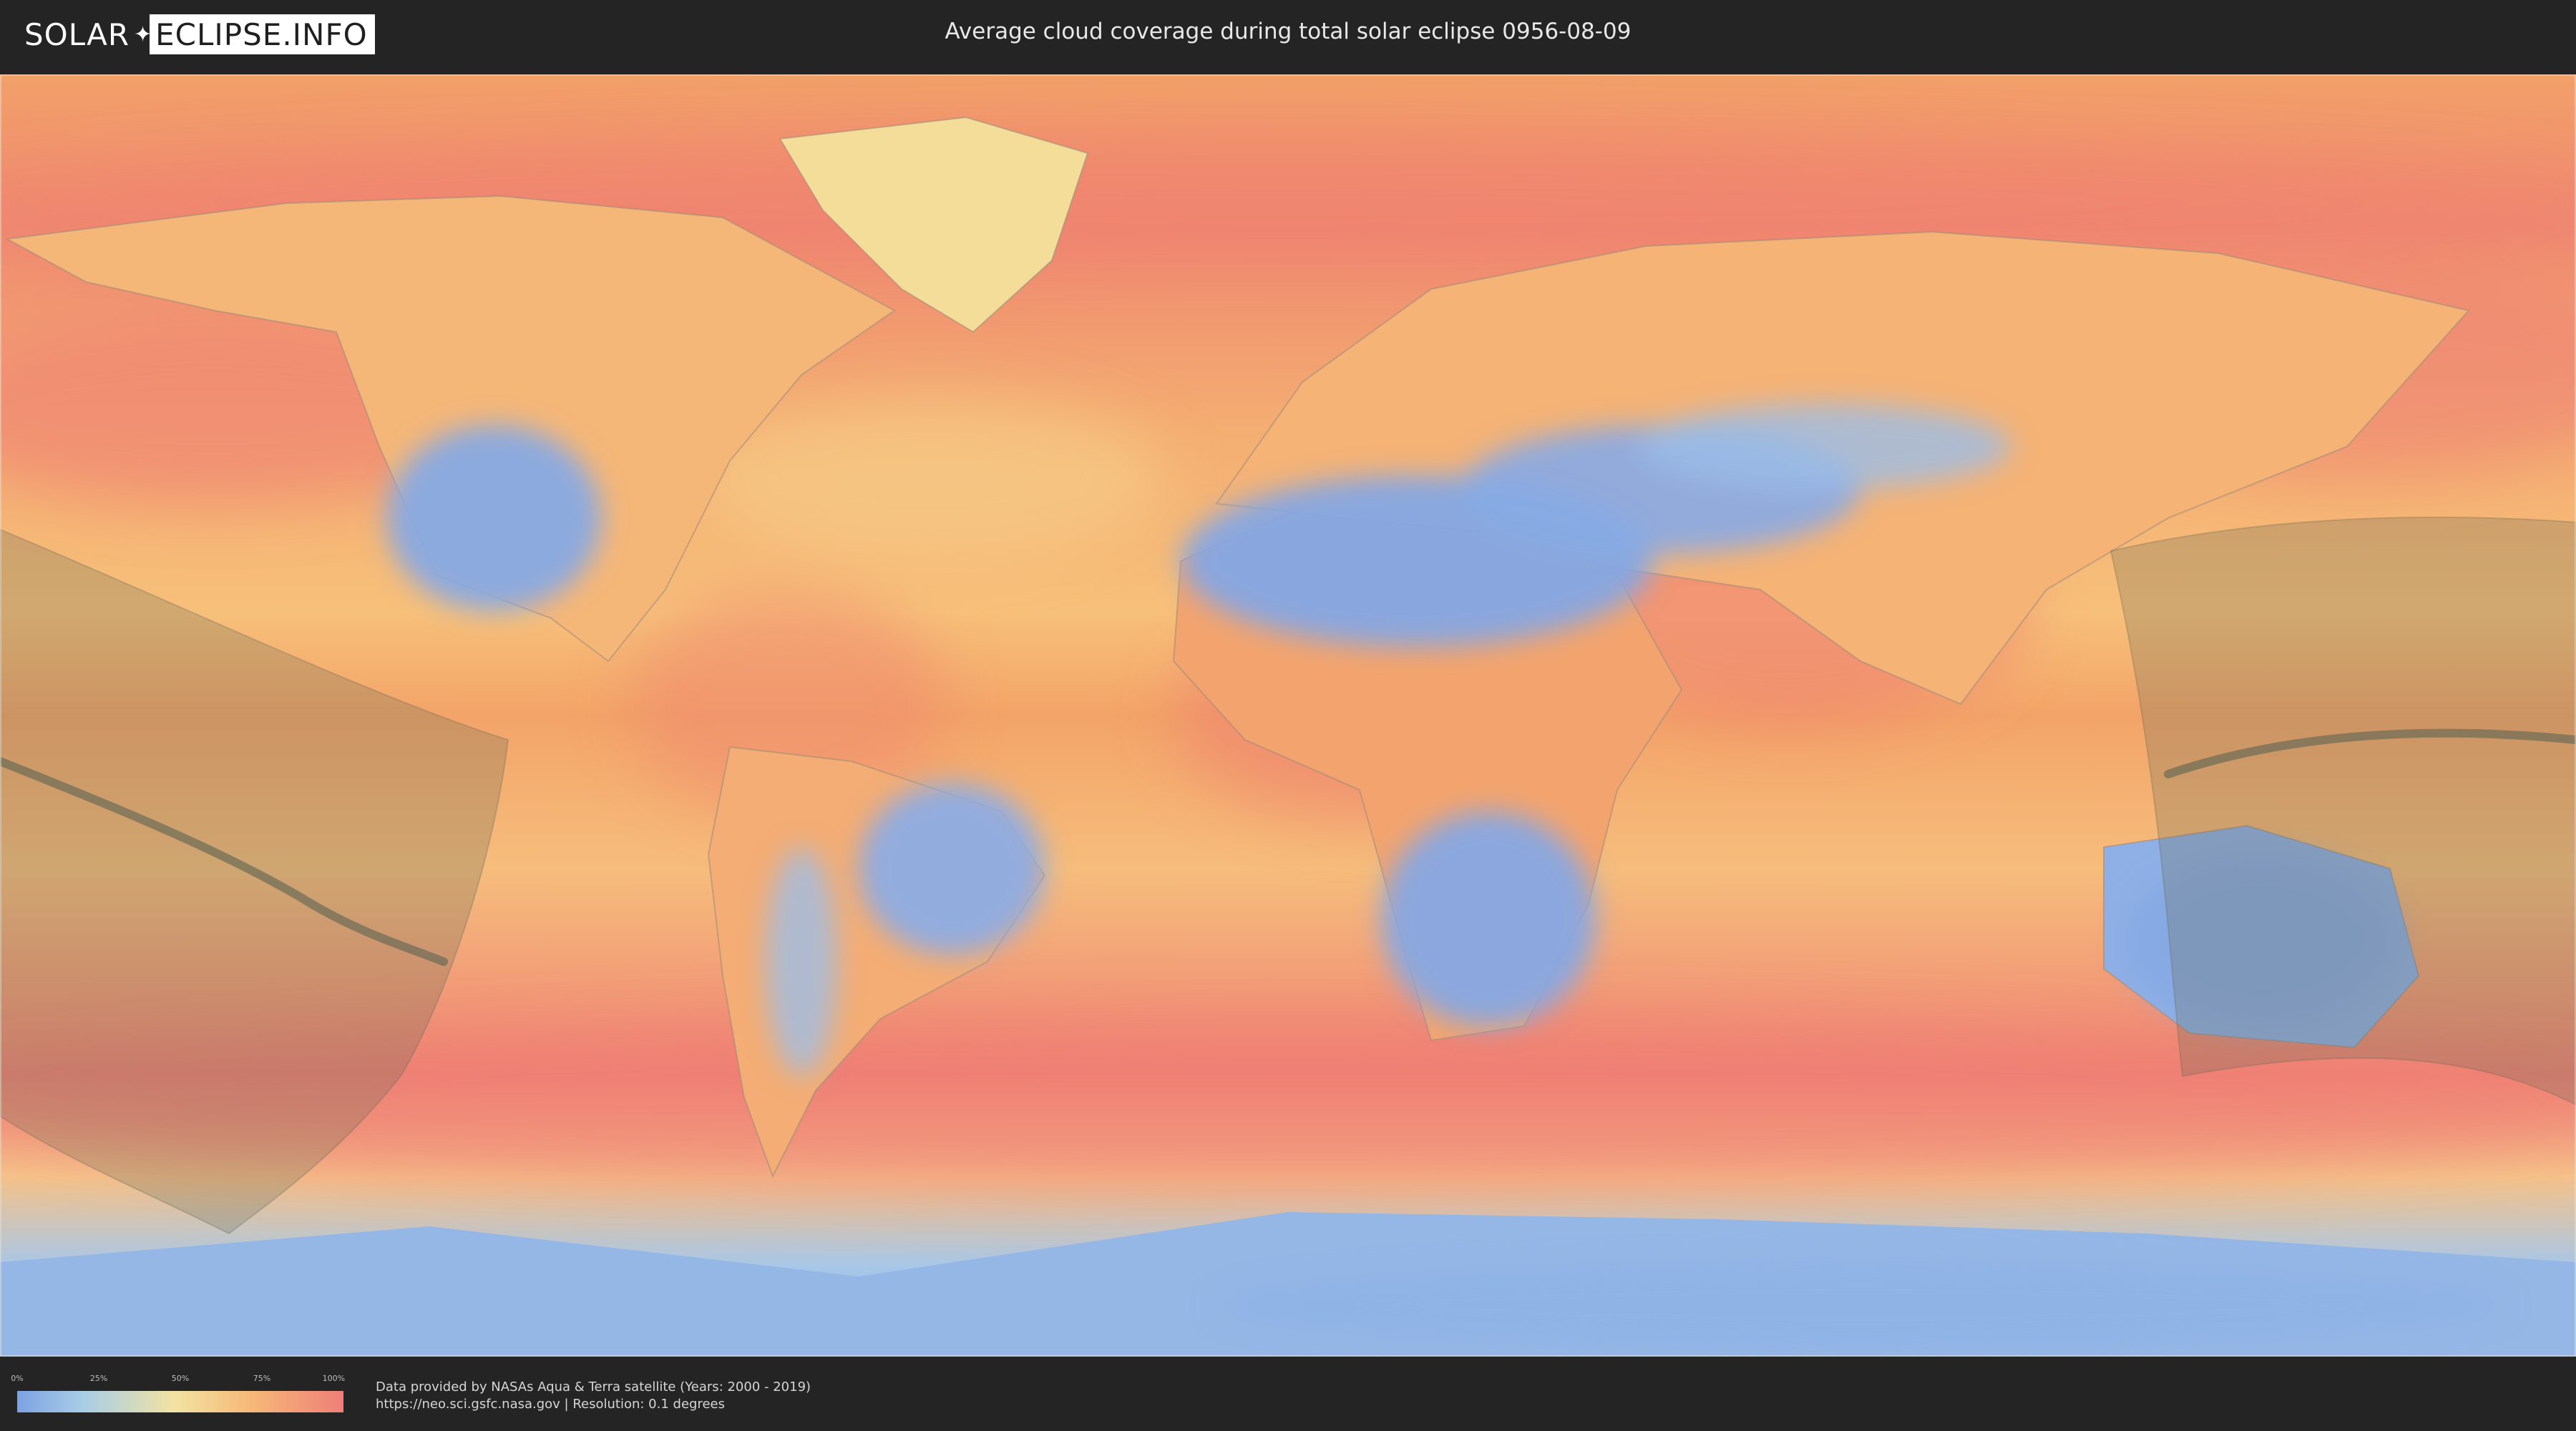  I want to click on legend-tick-100: 100%, so click(334, 1378).